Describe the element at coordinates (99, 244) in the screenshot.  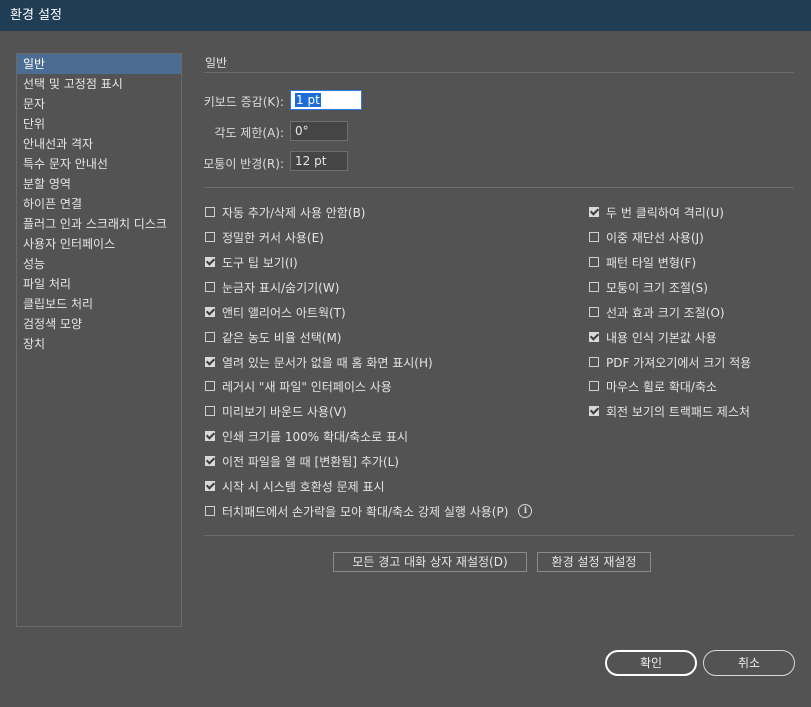
I see `sidebar-item-user-interface: 사용자 인터페이스` at that location.